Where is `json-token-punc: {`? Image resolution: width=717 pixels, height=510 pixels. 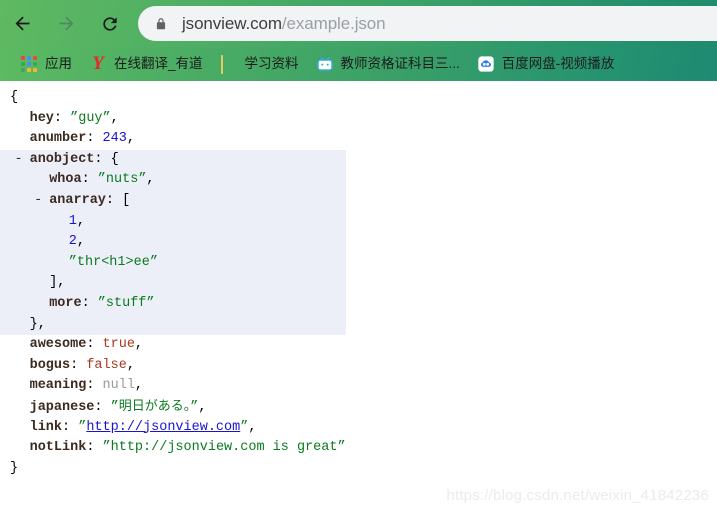 json-token-punc: { is located at coordinates (14, 97).